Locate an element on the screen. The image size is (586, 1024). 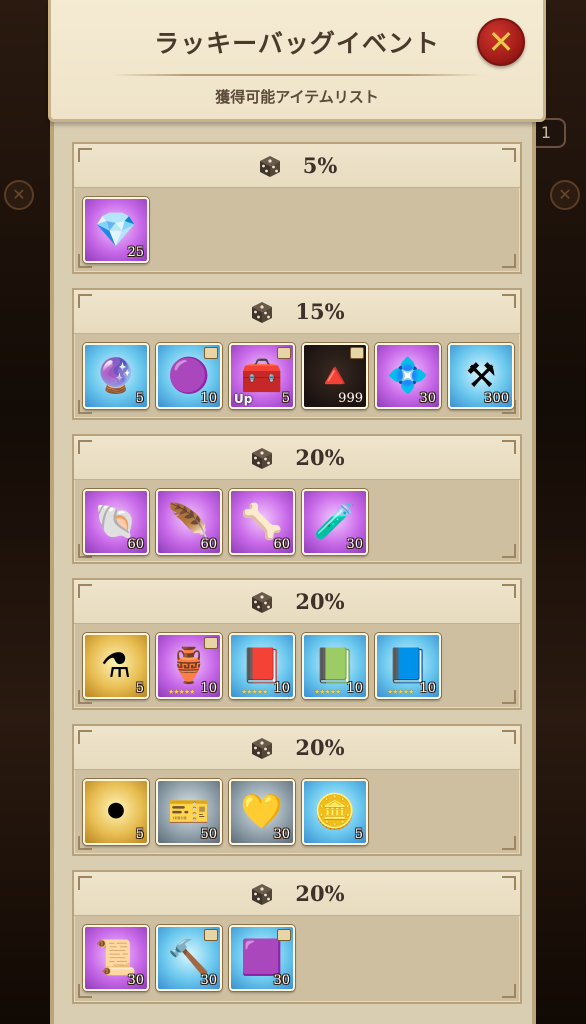
item-slot: 📘 ★★★★★ 10 is located at coordinates (408, 666).